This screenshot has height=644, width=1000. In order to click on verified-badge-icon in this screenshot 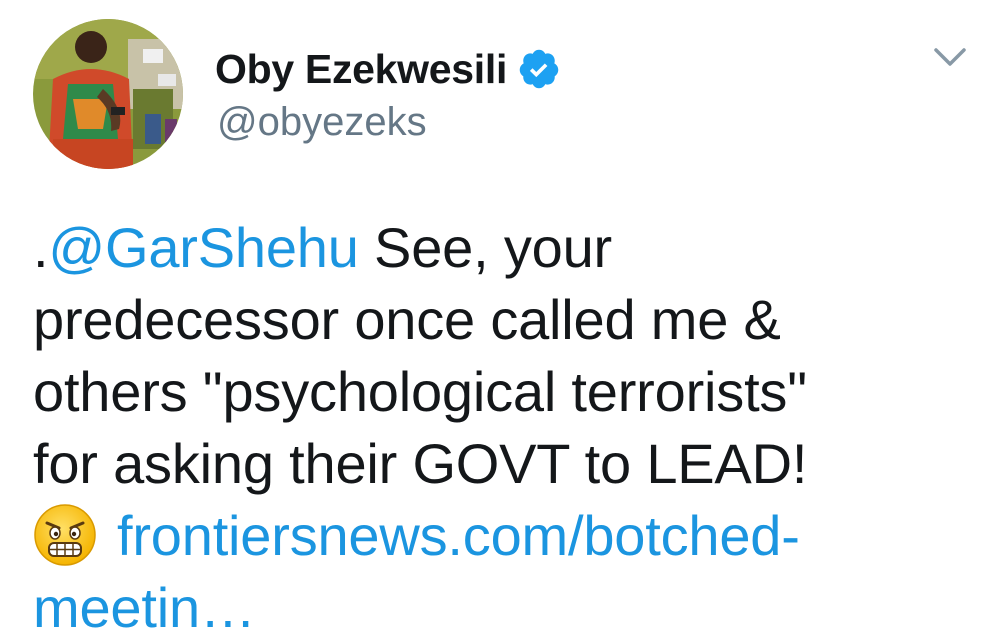, I will do `click(539, 69)`.